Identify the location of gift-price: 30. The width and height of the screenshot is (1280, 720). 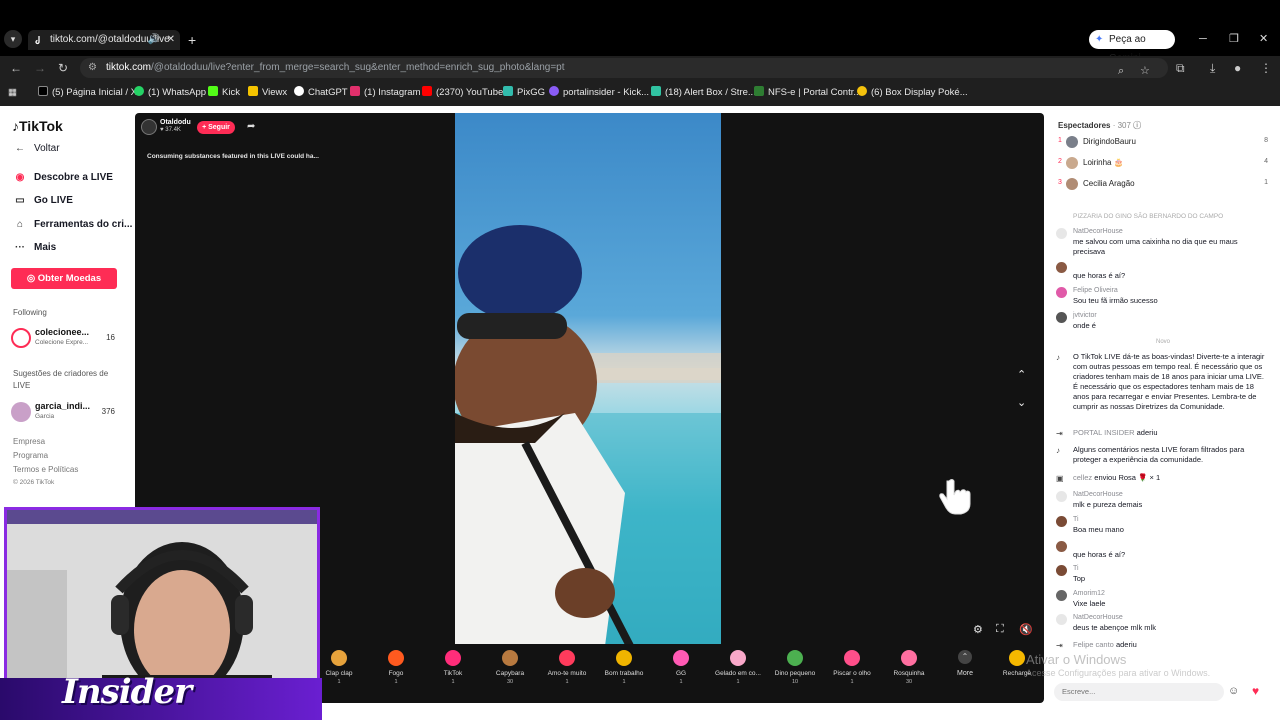
(510, 682).